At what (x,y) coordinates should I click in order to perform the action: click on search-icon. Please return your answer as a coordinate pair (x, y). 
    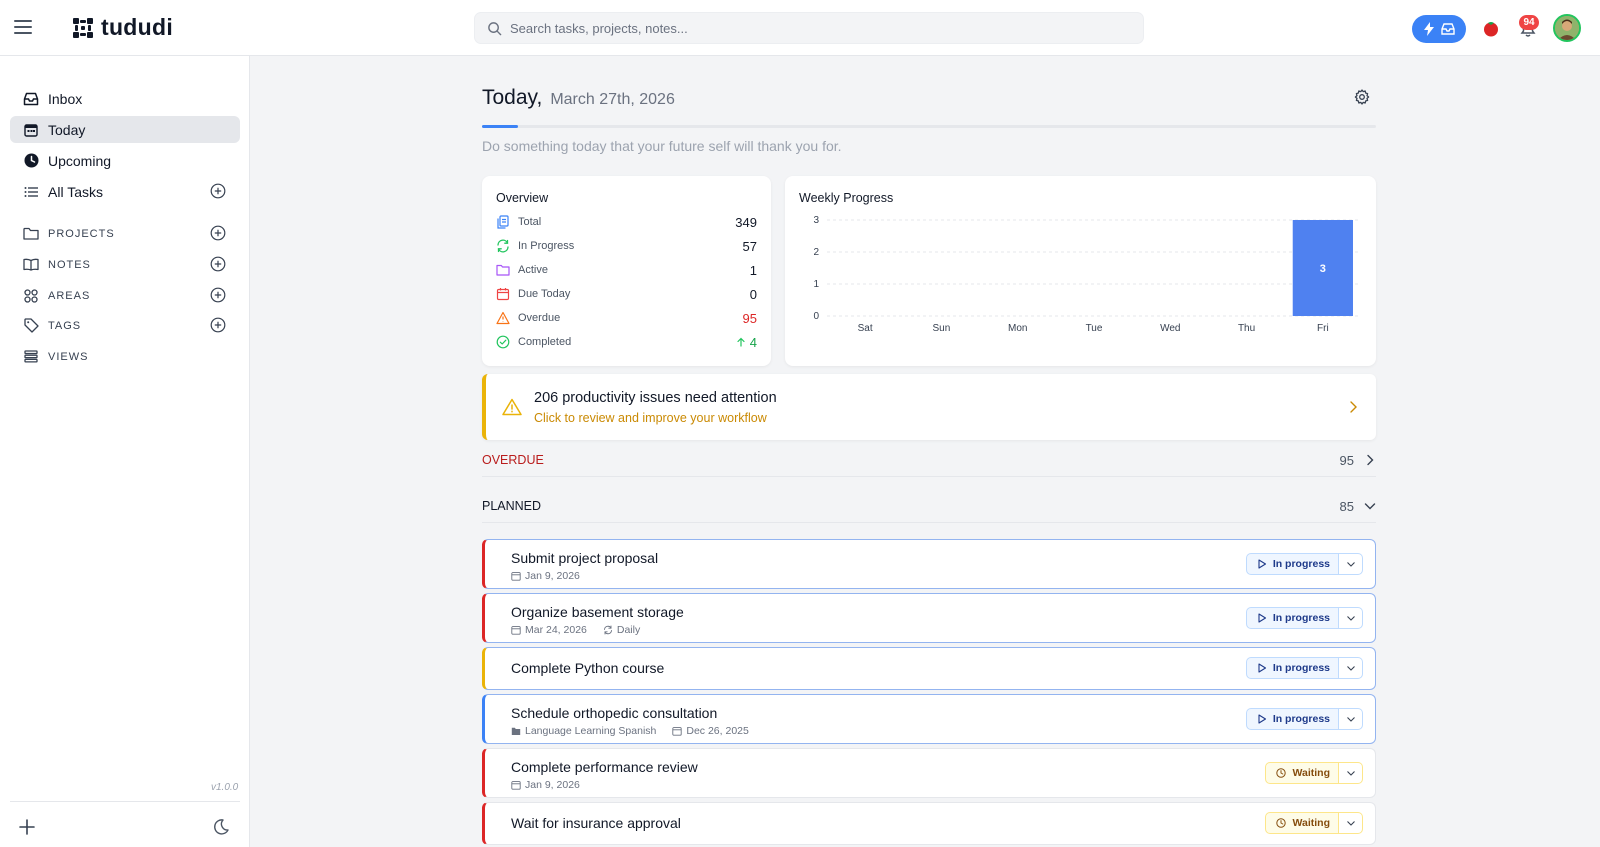
    Looking at the image, I should click on (495, 28).